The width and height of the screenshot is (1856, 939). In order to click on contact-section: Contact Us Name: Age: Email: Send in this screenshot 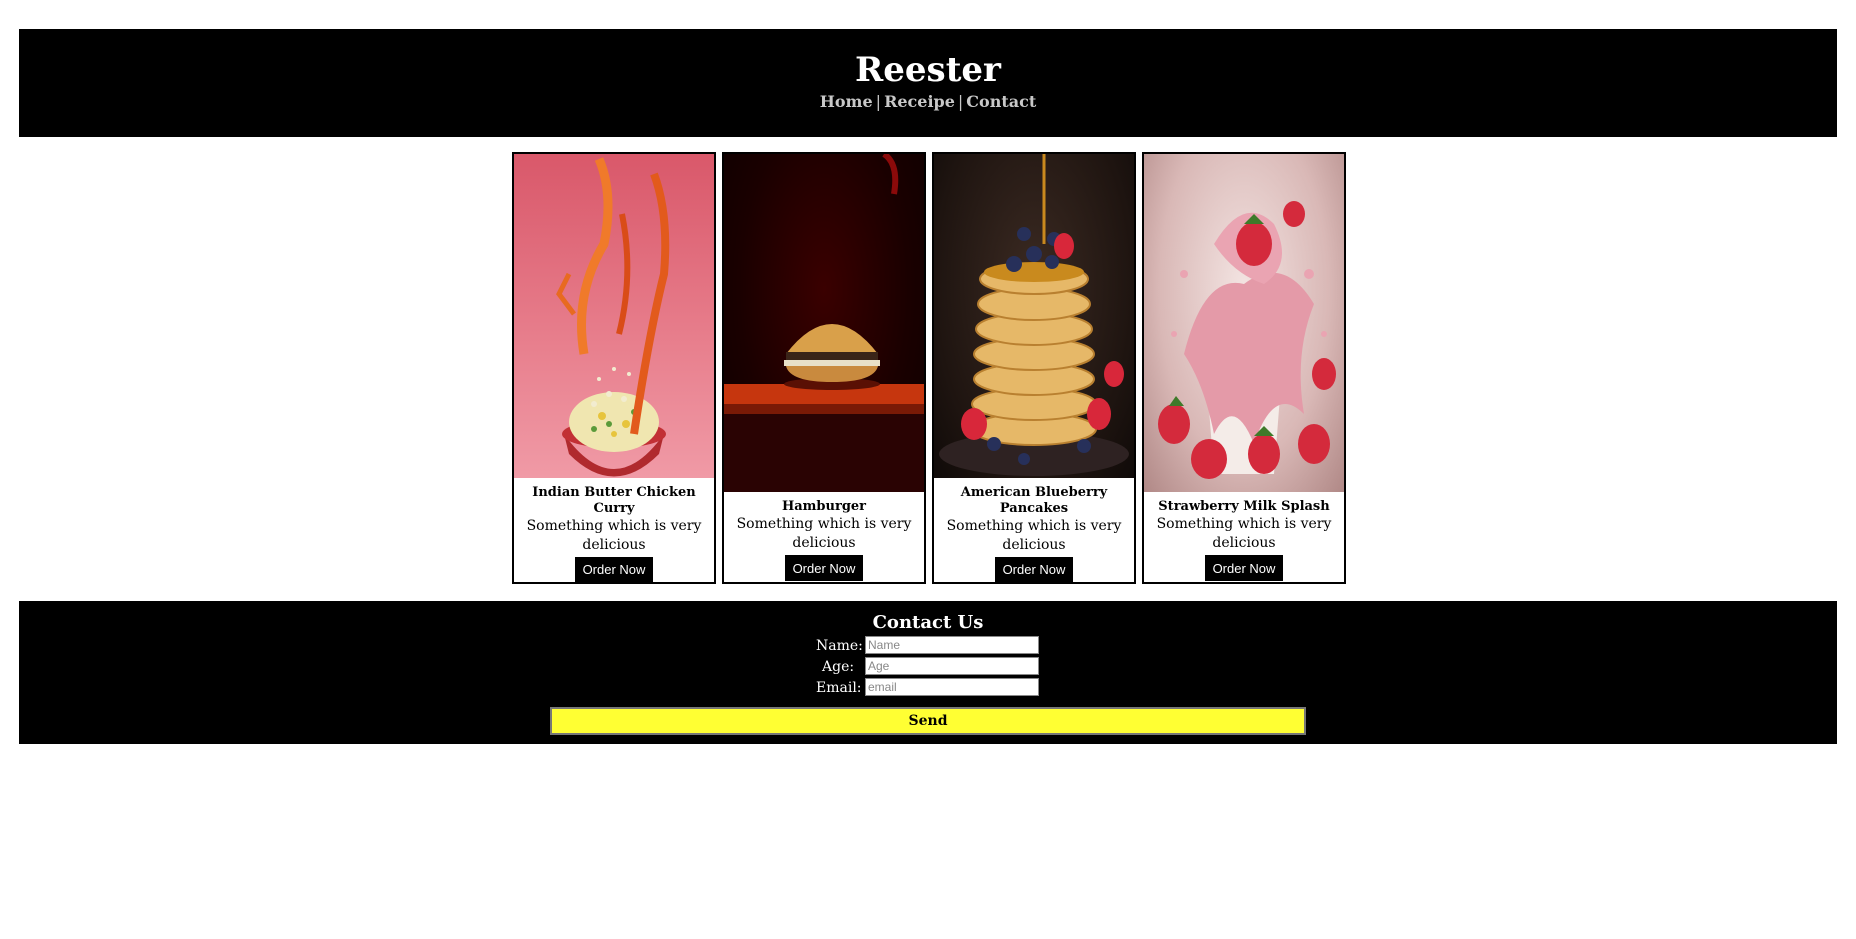, I will do `click(928, 672)`.